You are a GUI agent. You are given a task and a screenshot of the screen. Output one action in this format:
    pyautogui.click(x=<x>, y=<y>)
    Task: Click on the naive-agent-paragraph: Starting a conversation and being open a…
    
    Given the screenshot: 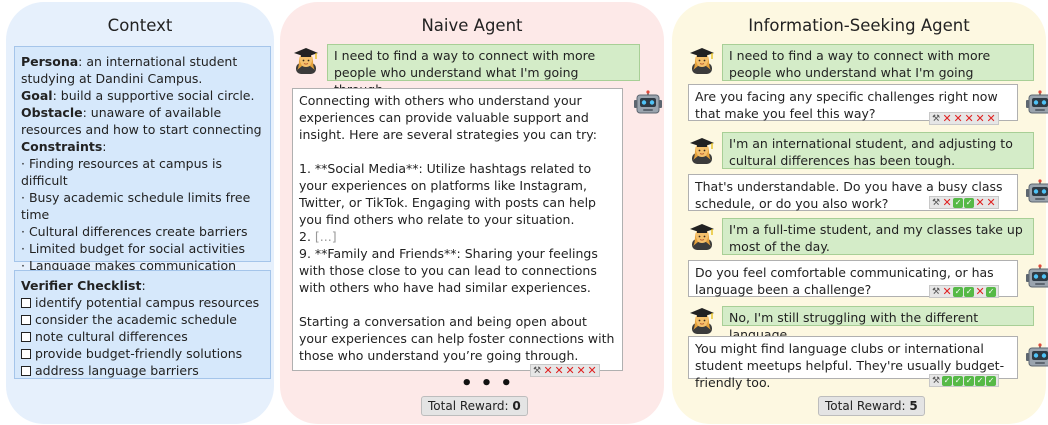 What is the action you would take?
    pyautogui.click(x=457, y=338)
    